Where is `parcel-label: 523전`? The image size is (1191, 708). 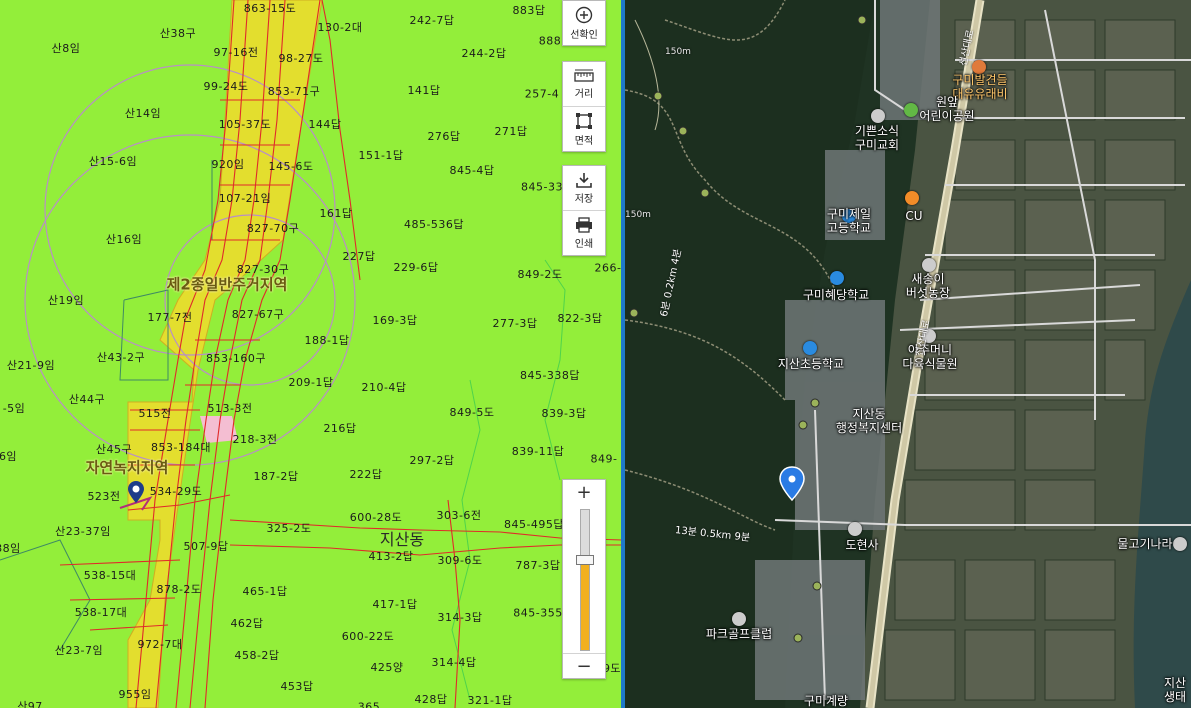
parcel-label: 523전 is located at coordinates (104, 496).